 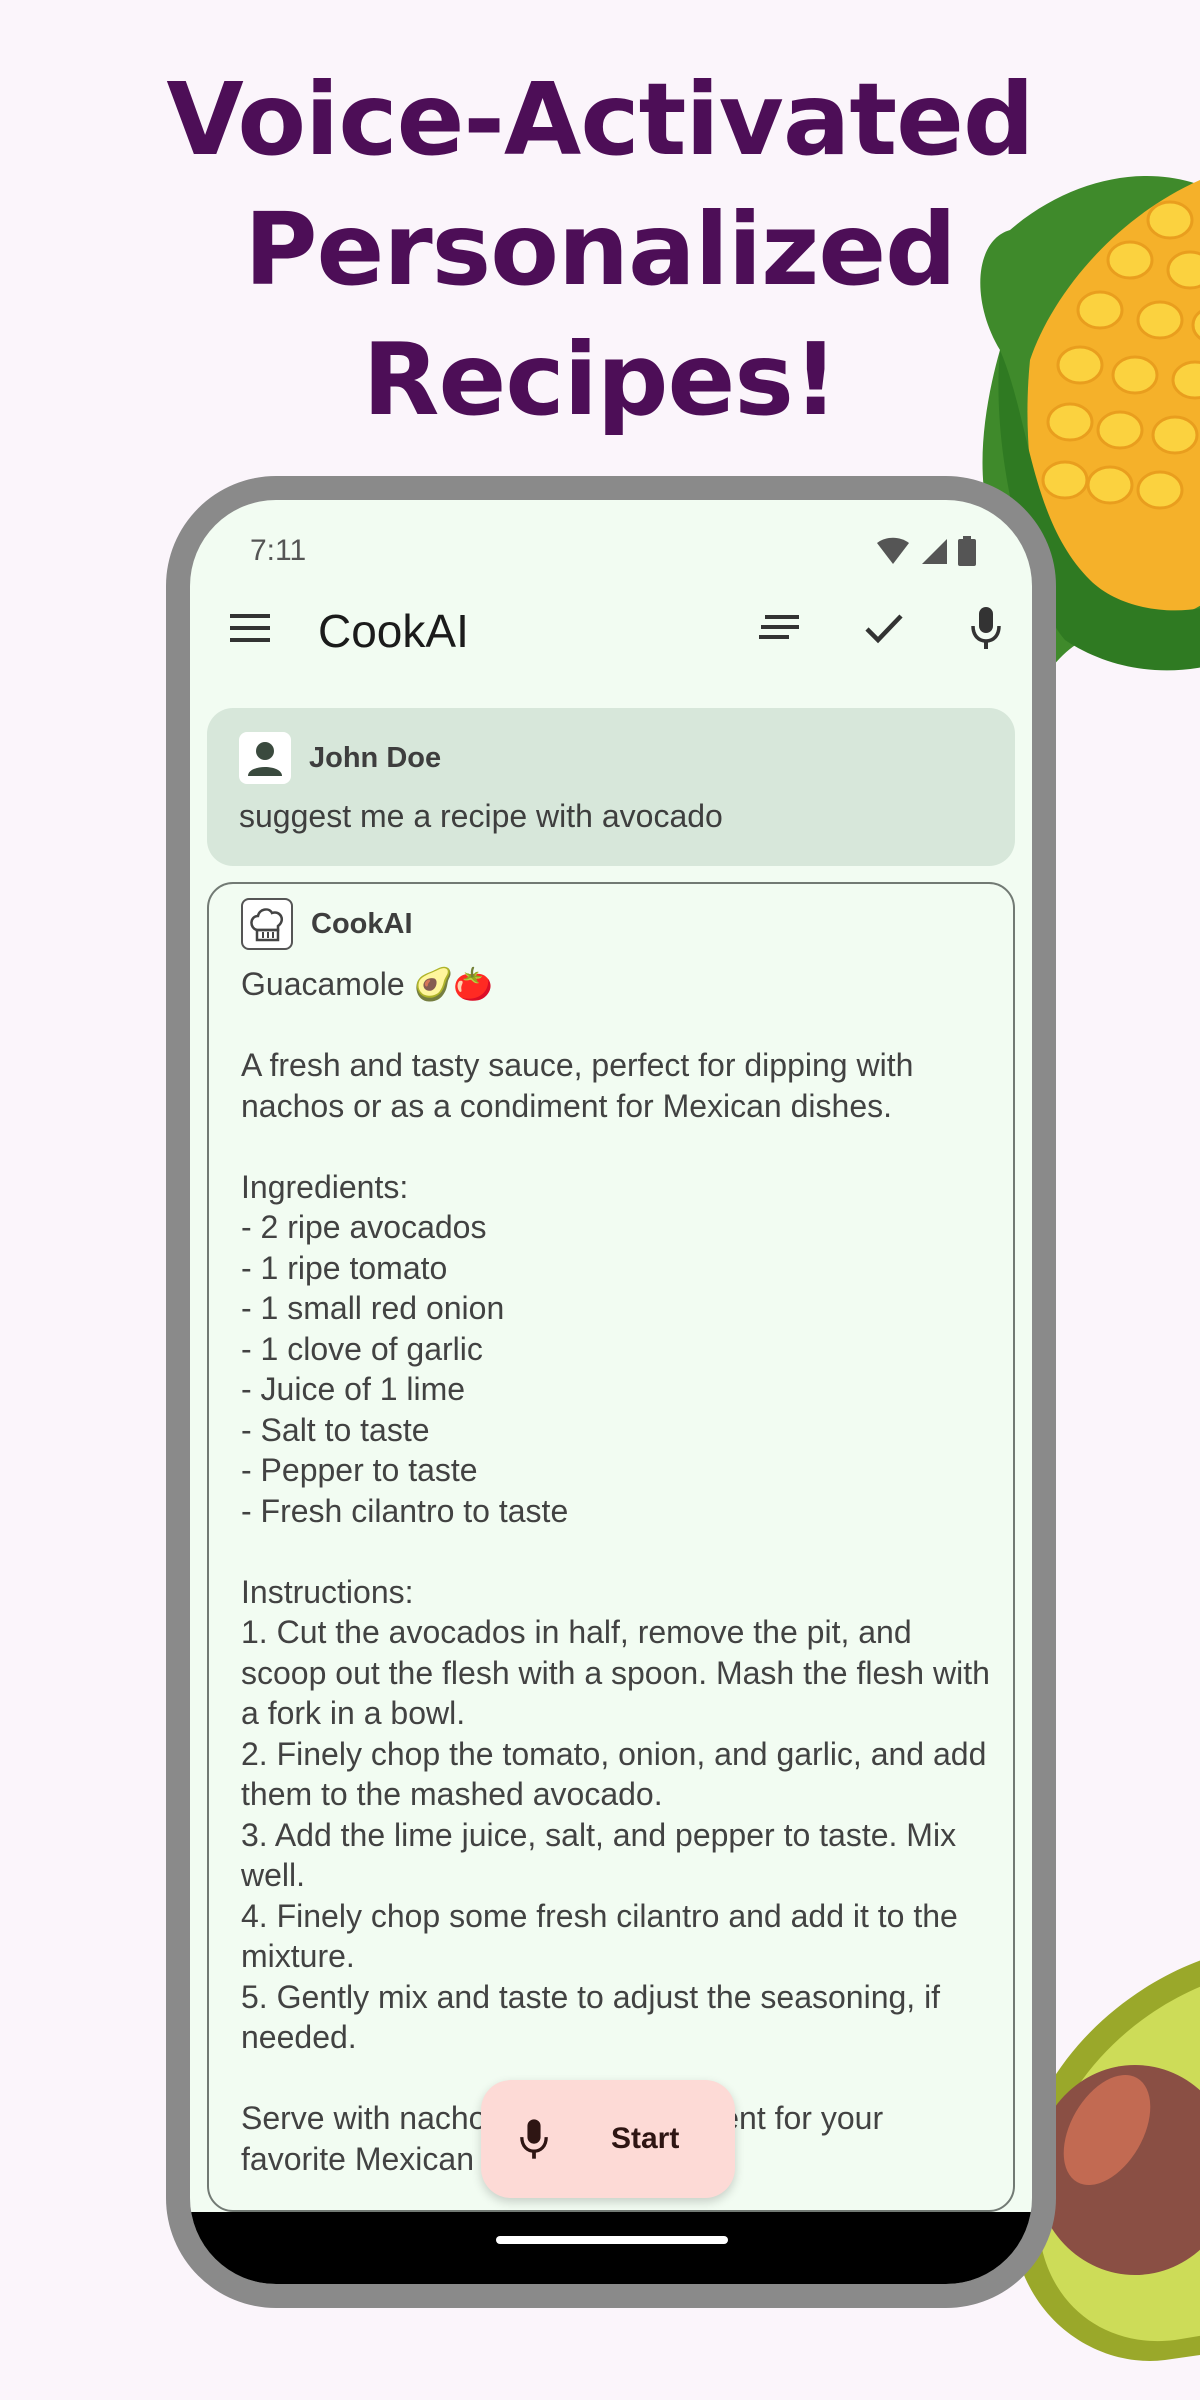 What do you see at coordinates (393, 631) in the screenshot?
I see `app-title: CookAI` at bounding box center [393, 631].